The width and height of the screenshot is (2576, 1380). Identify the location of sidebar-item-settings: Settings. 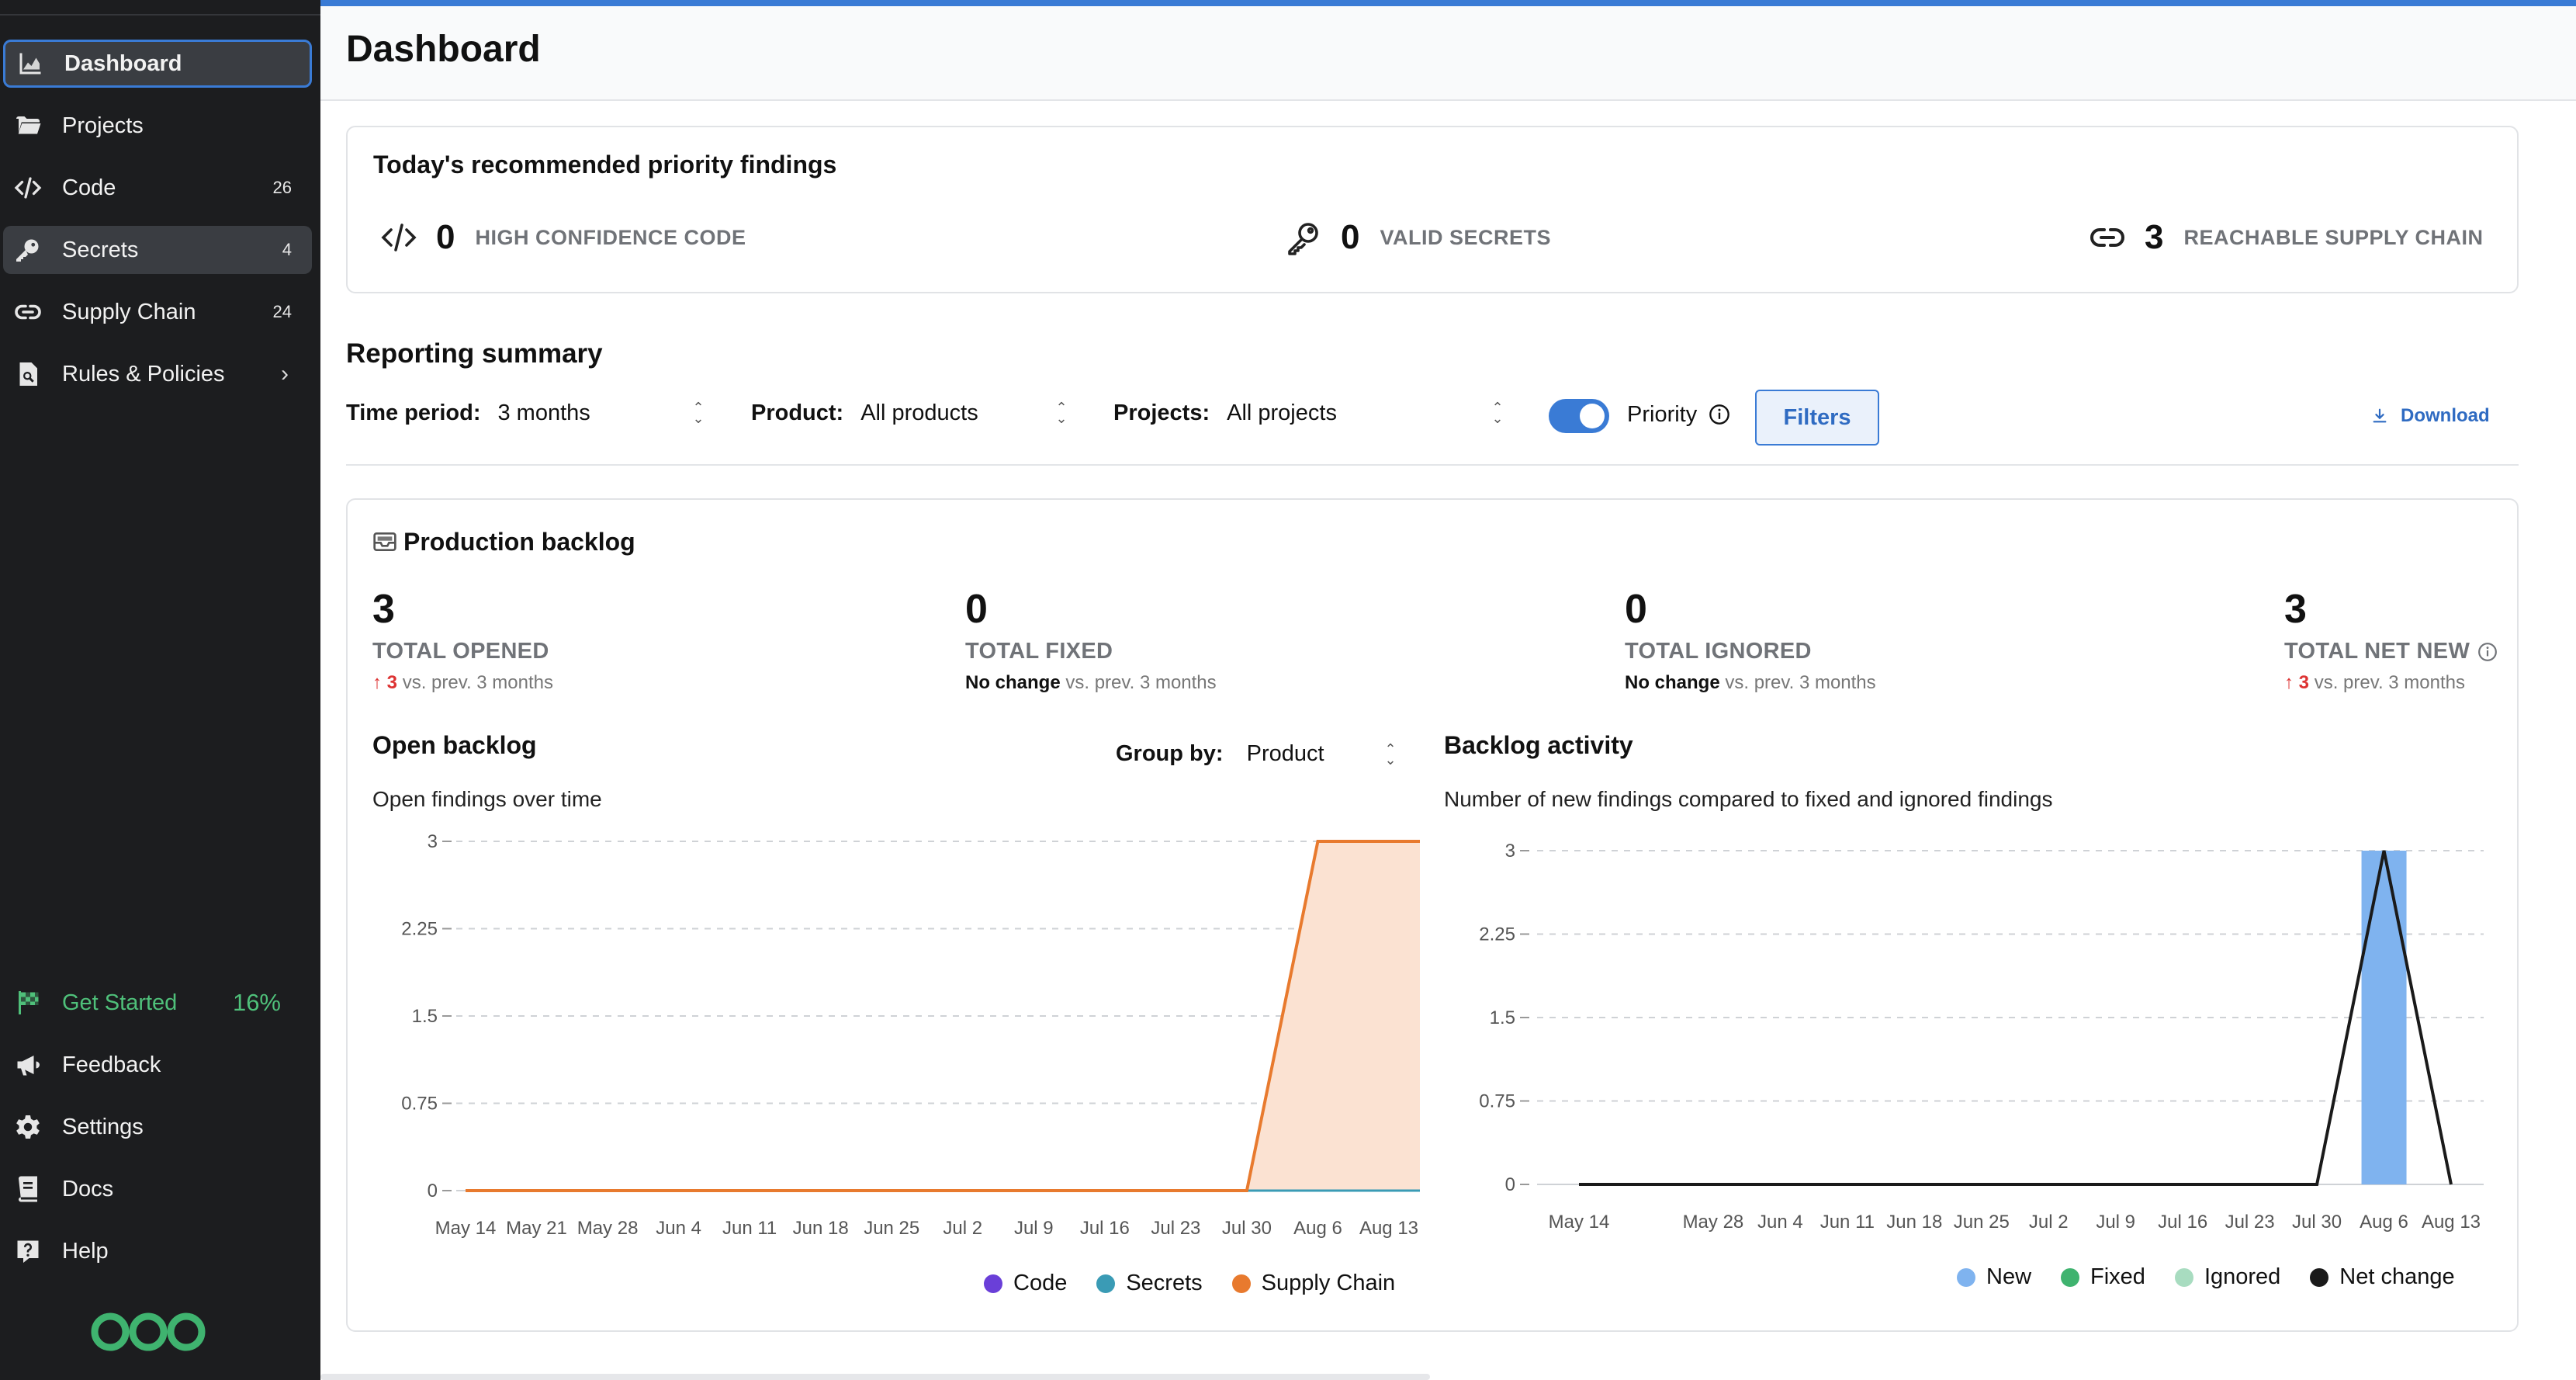
(157, 1127).